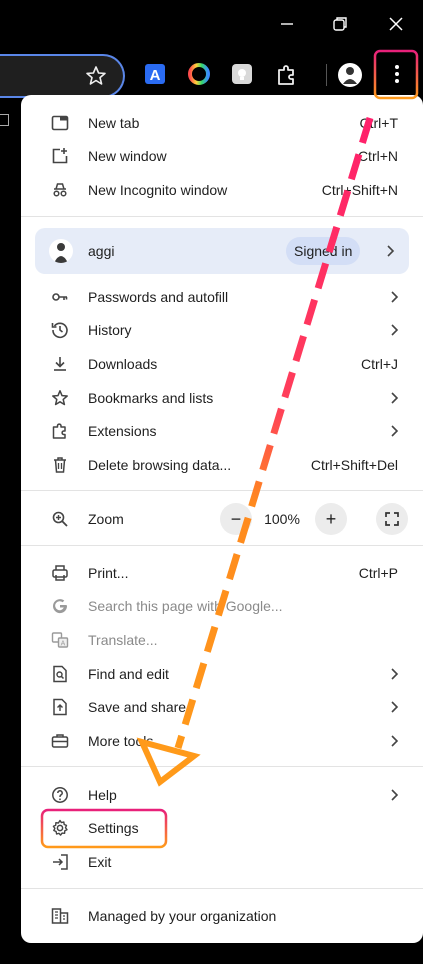  I want to click on zoom-value: 100%, so click(282, 519).